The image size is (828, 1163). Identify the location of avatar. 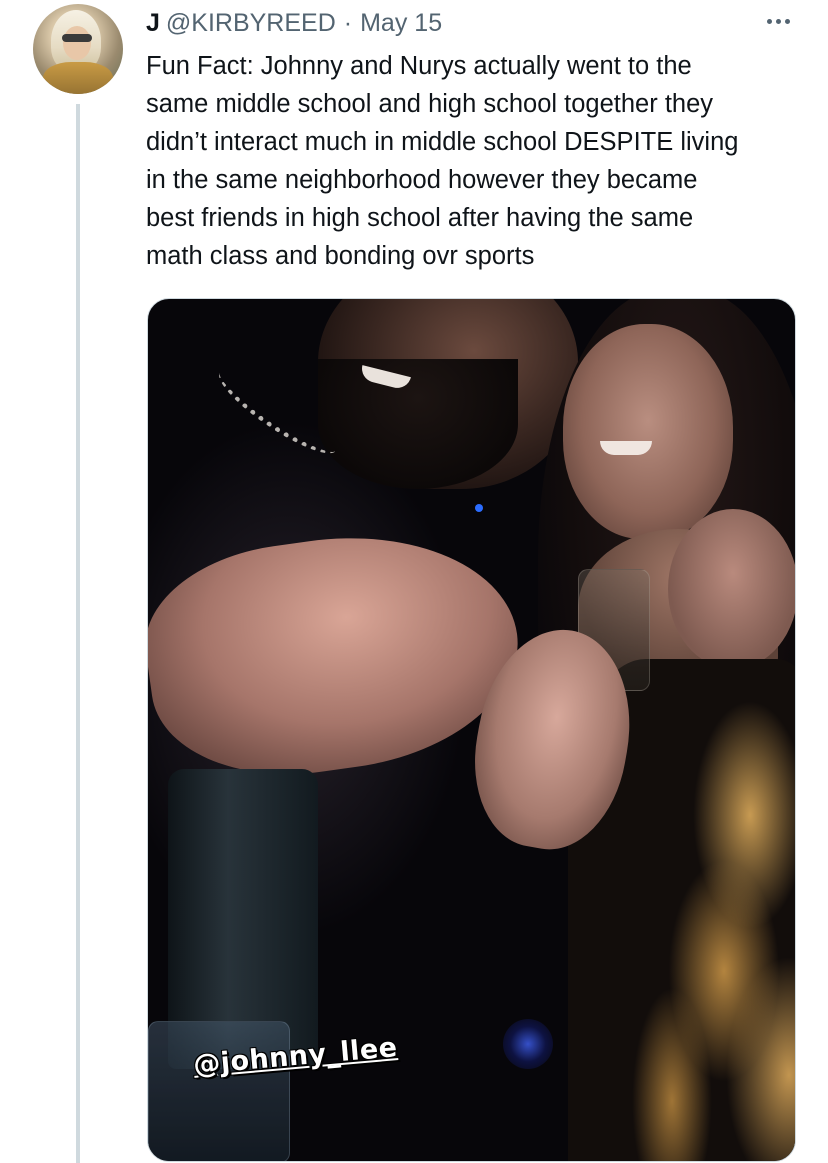
(78, 49).